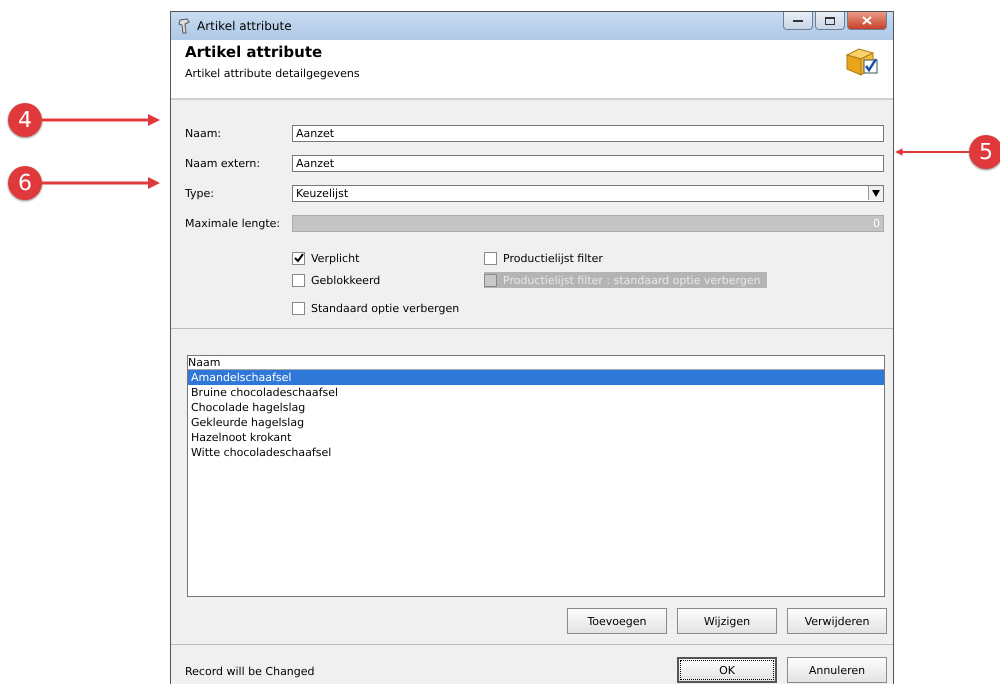 This screenshot has width=1000, height=684. Describe the element at coordinates (536, 437) in the screenshot. I see `list-item: Hazelnoot krokant` at that location.